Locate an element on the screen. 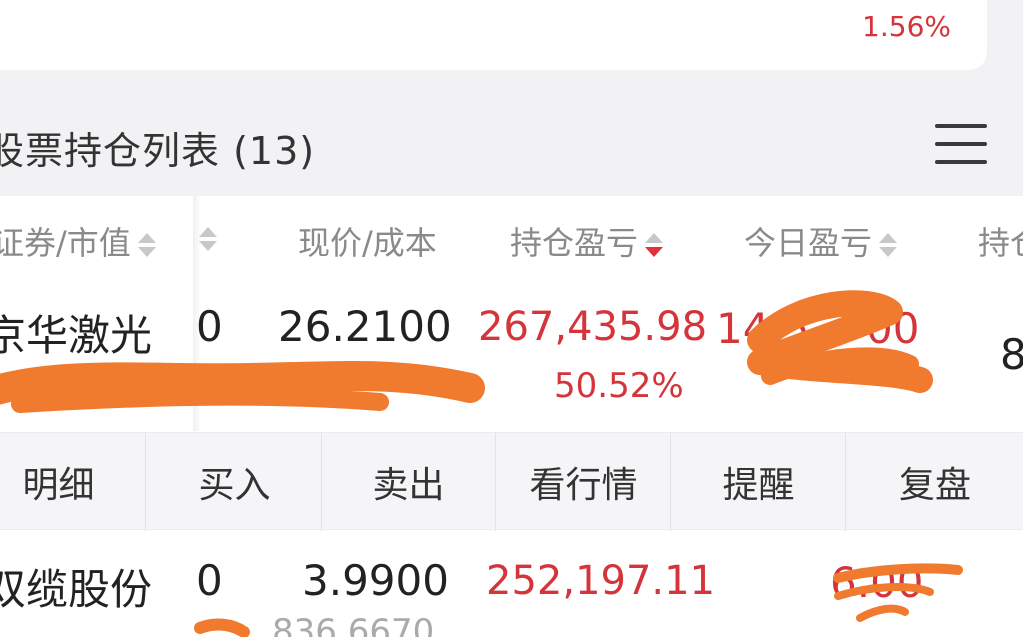 Image resolution: width=1023 pixels, height=637 pixels. row1-price: 26.2100 is located at coordinates (365, 326).